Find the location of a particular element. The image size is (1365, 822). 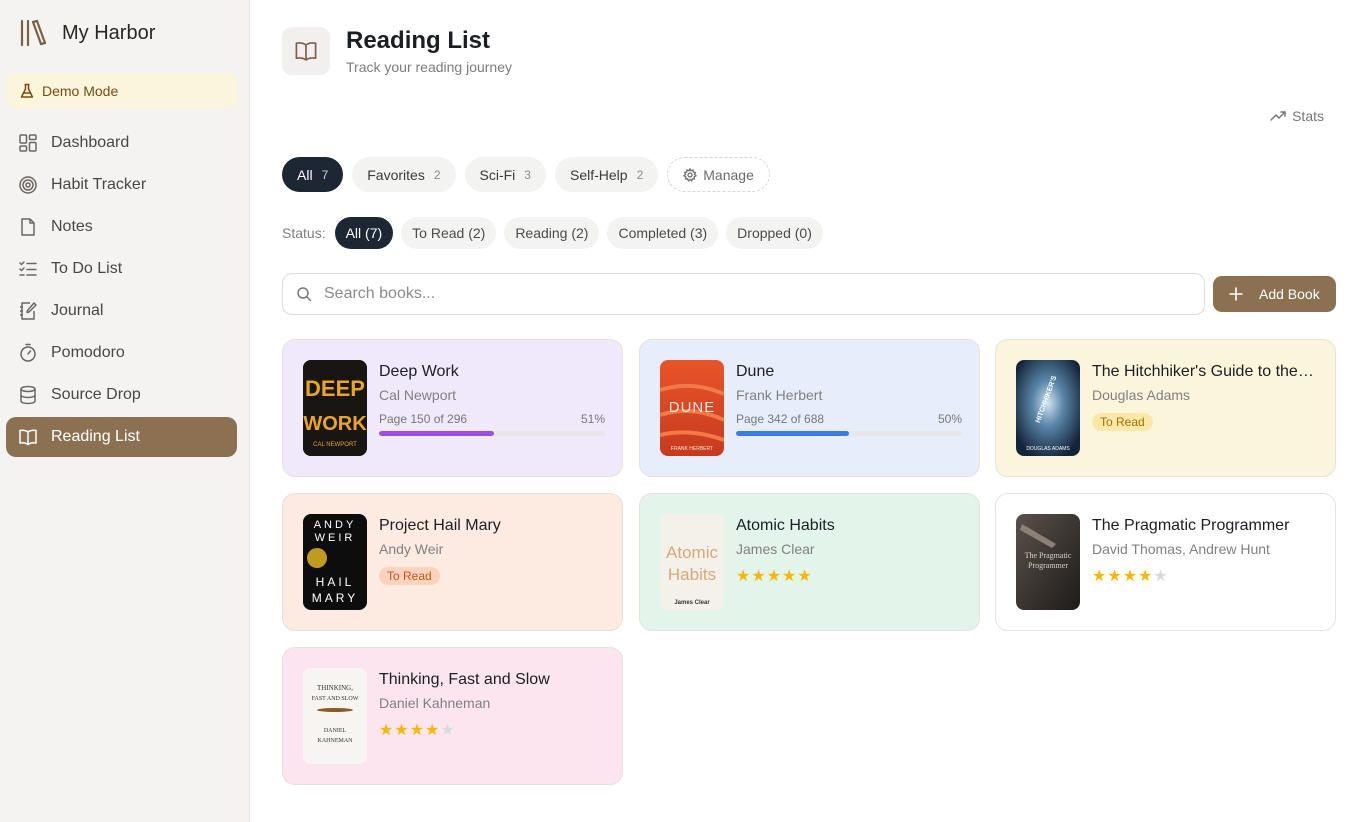

svg-text: Programmer is located at coordinates (1048, 565).